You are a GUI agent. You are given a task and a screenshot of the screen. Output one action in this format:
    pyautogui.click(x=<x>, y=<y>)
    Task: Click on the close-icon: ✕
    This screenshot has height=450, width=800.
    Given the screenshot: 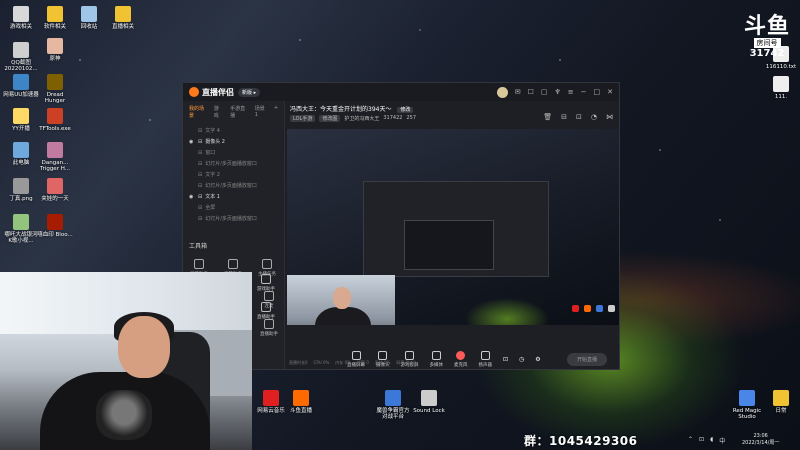 What is the action you would take?
    pyautogui.click(x=610, y=92)
    